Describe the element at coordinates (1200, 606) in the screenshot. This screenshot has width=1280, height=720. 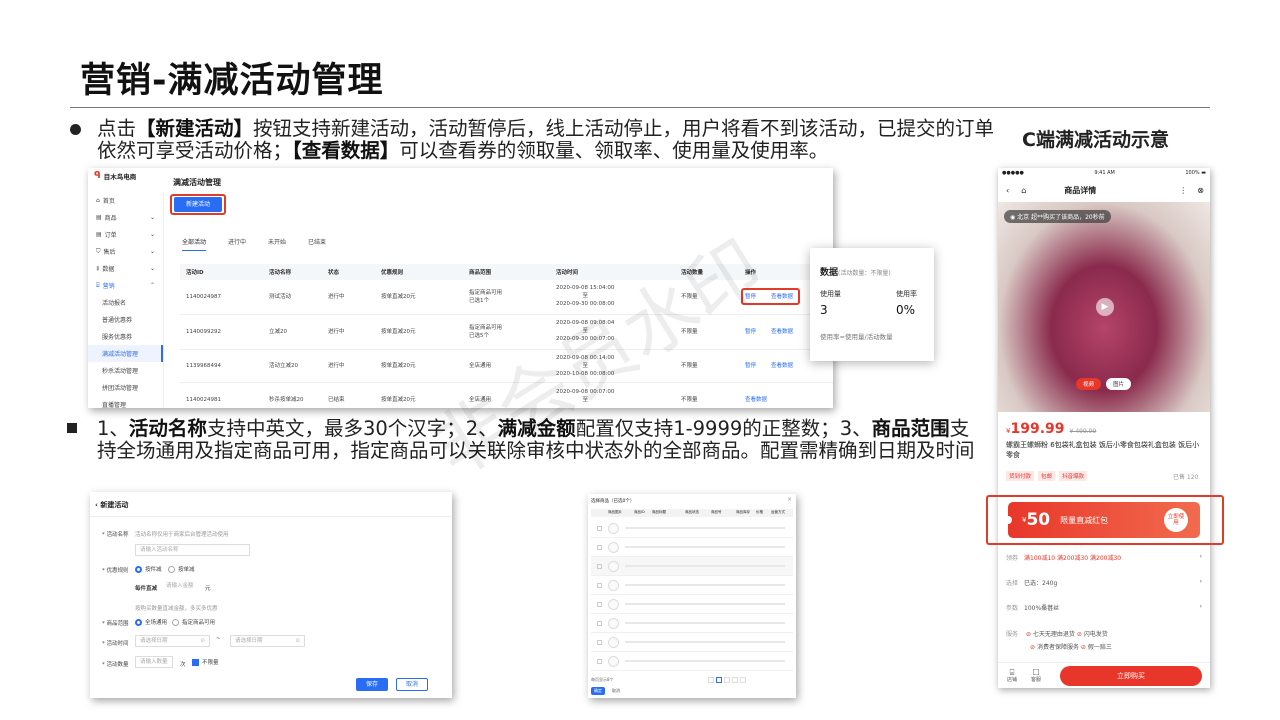
I see `chevron-right-icon: ›` at that location.